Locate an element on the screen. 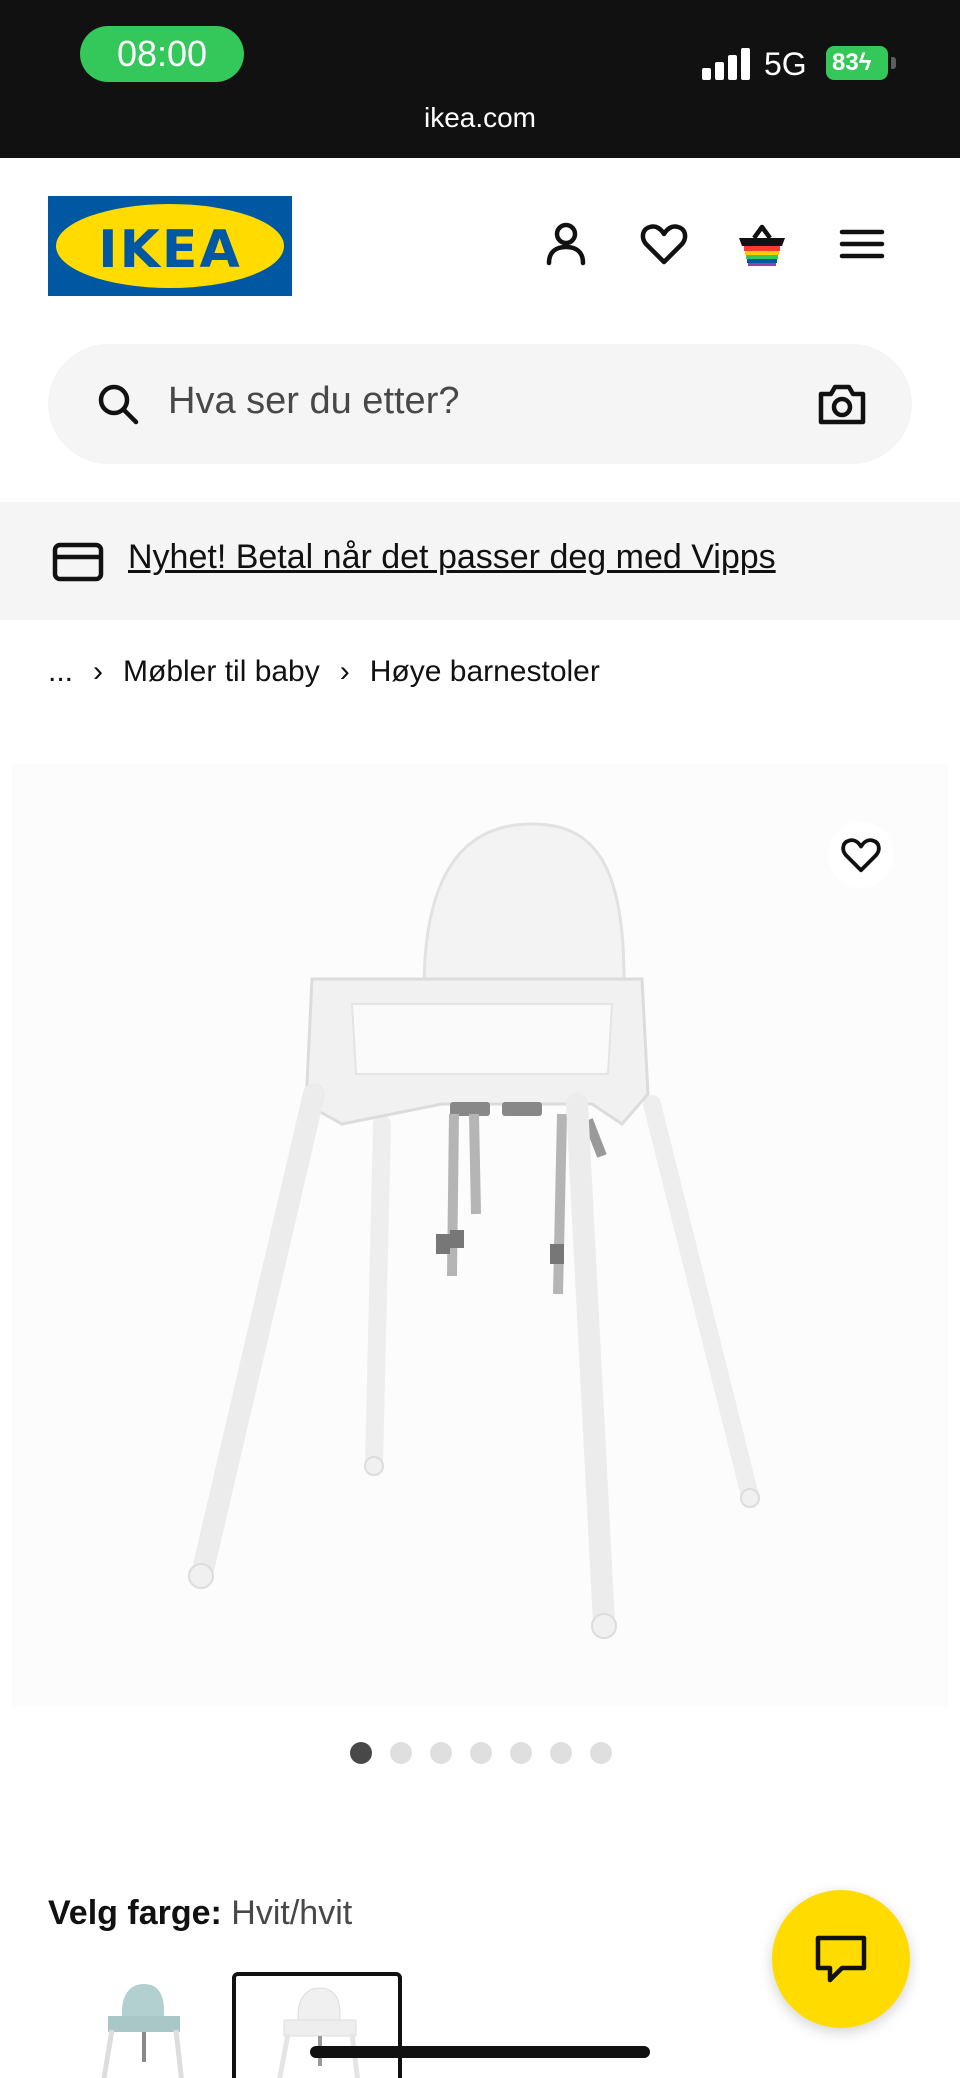  home-indicator is located at coordinates (480, 2052).